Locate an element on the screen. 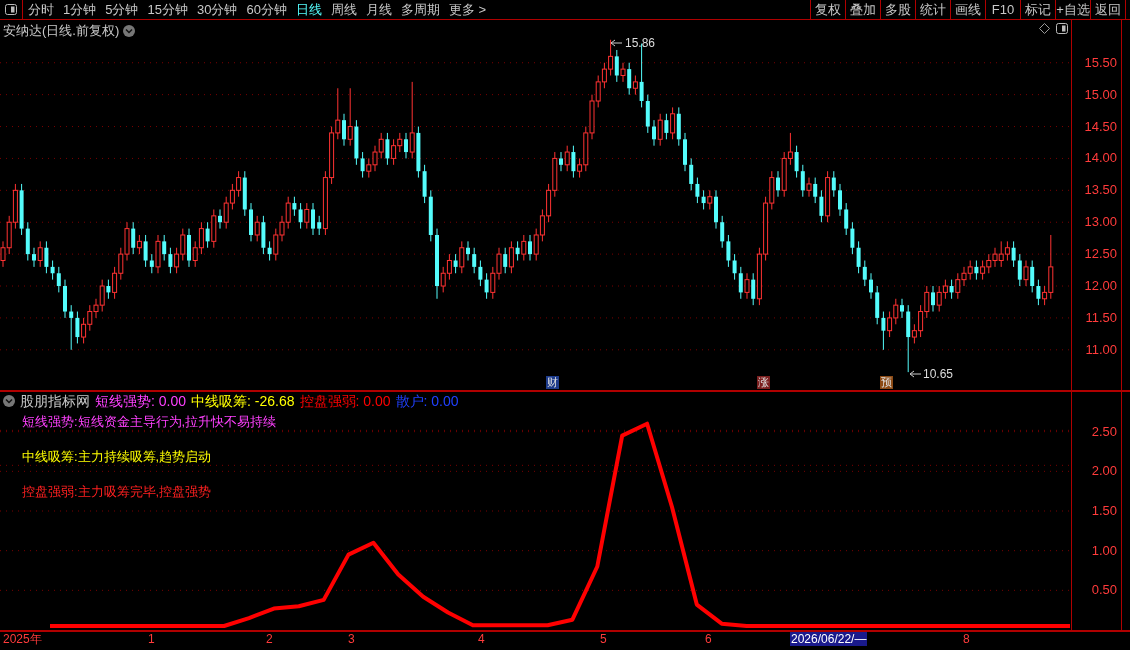  period-tab: 周线 is located at coordinates (343, 10).